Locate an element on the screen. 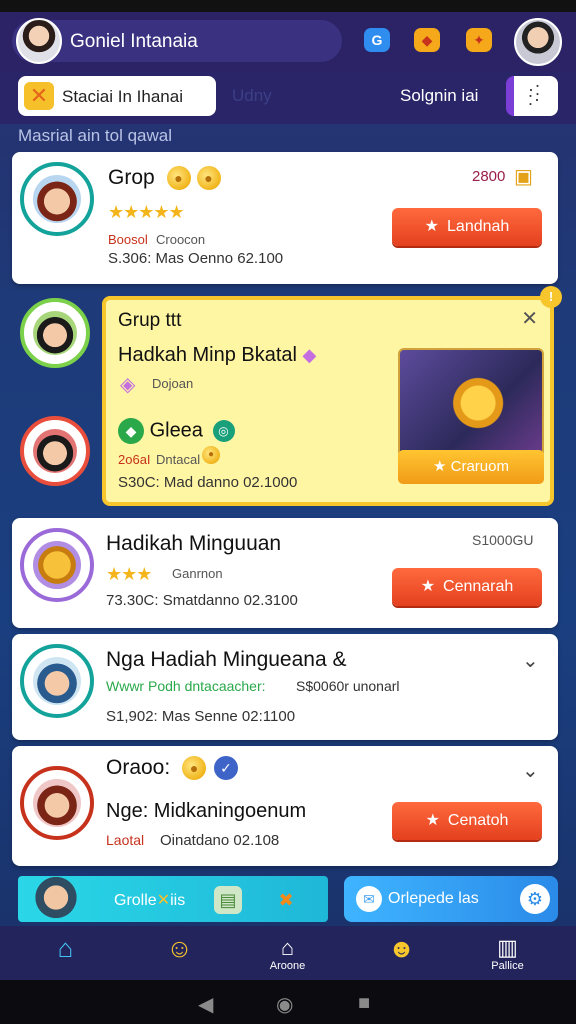 The height and width of the screenshot is (1024, 576). shield-icon: ◆ is located at coordinates (131, 431).